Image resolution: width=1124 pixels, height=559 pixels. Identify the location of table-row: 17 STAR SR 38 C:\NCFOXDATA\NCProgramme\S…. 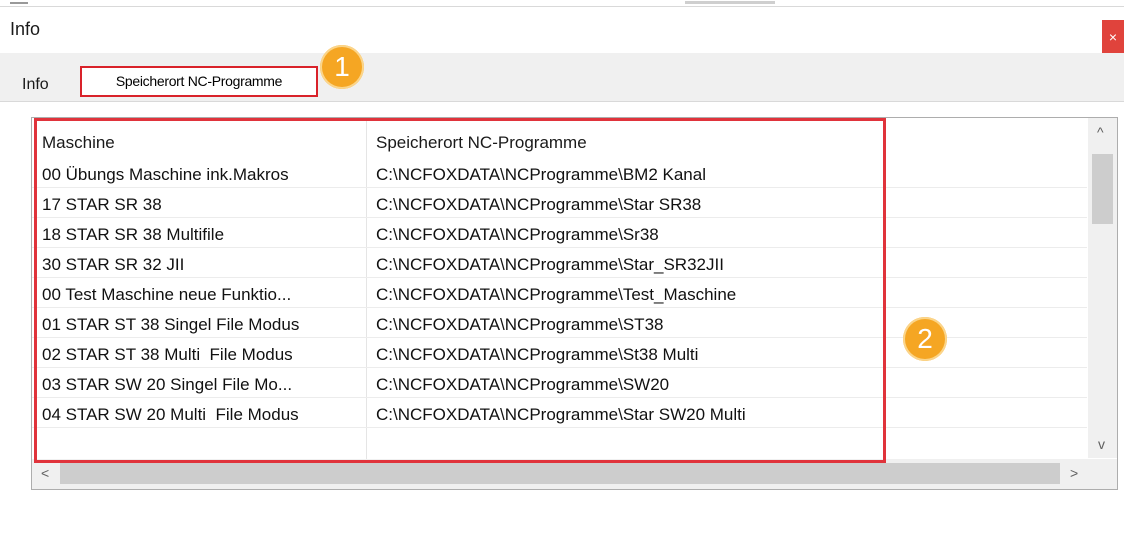
(559, 203).